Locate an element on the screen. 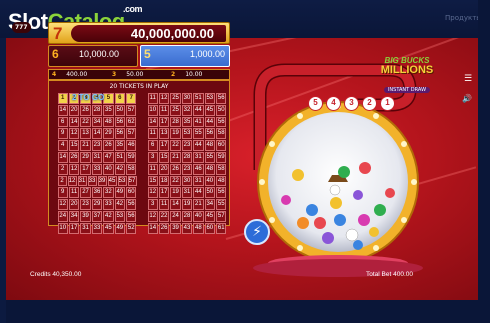  jackpot-match-count: 7 is located at coordinates (58, 33).